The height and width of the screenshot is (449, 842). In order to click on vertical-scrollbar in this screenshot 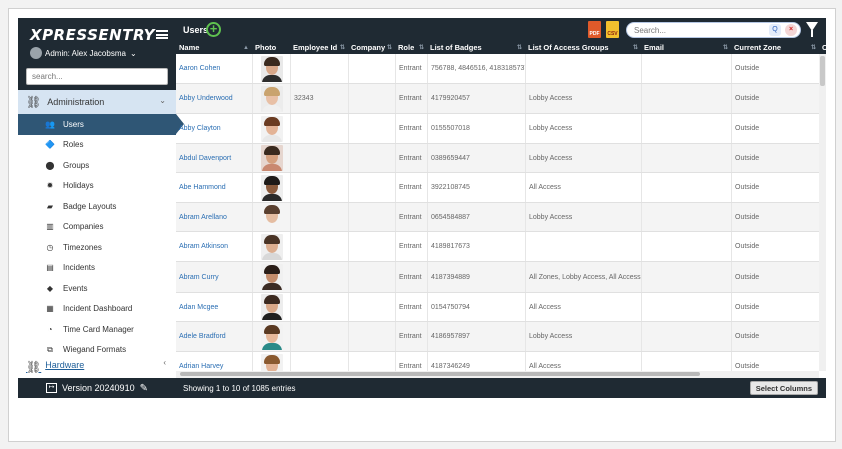, I will do `click(822, 212)`.